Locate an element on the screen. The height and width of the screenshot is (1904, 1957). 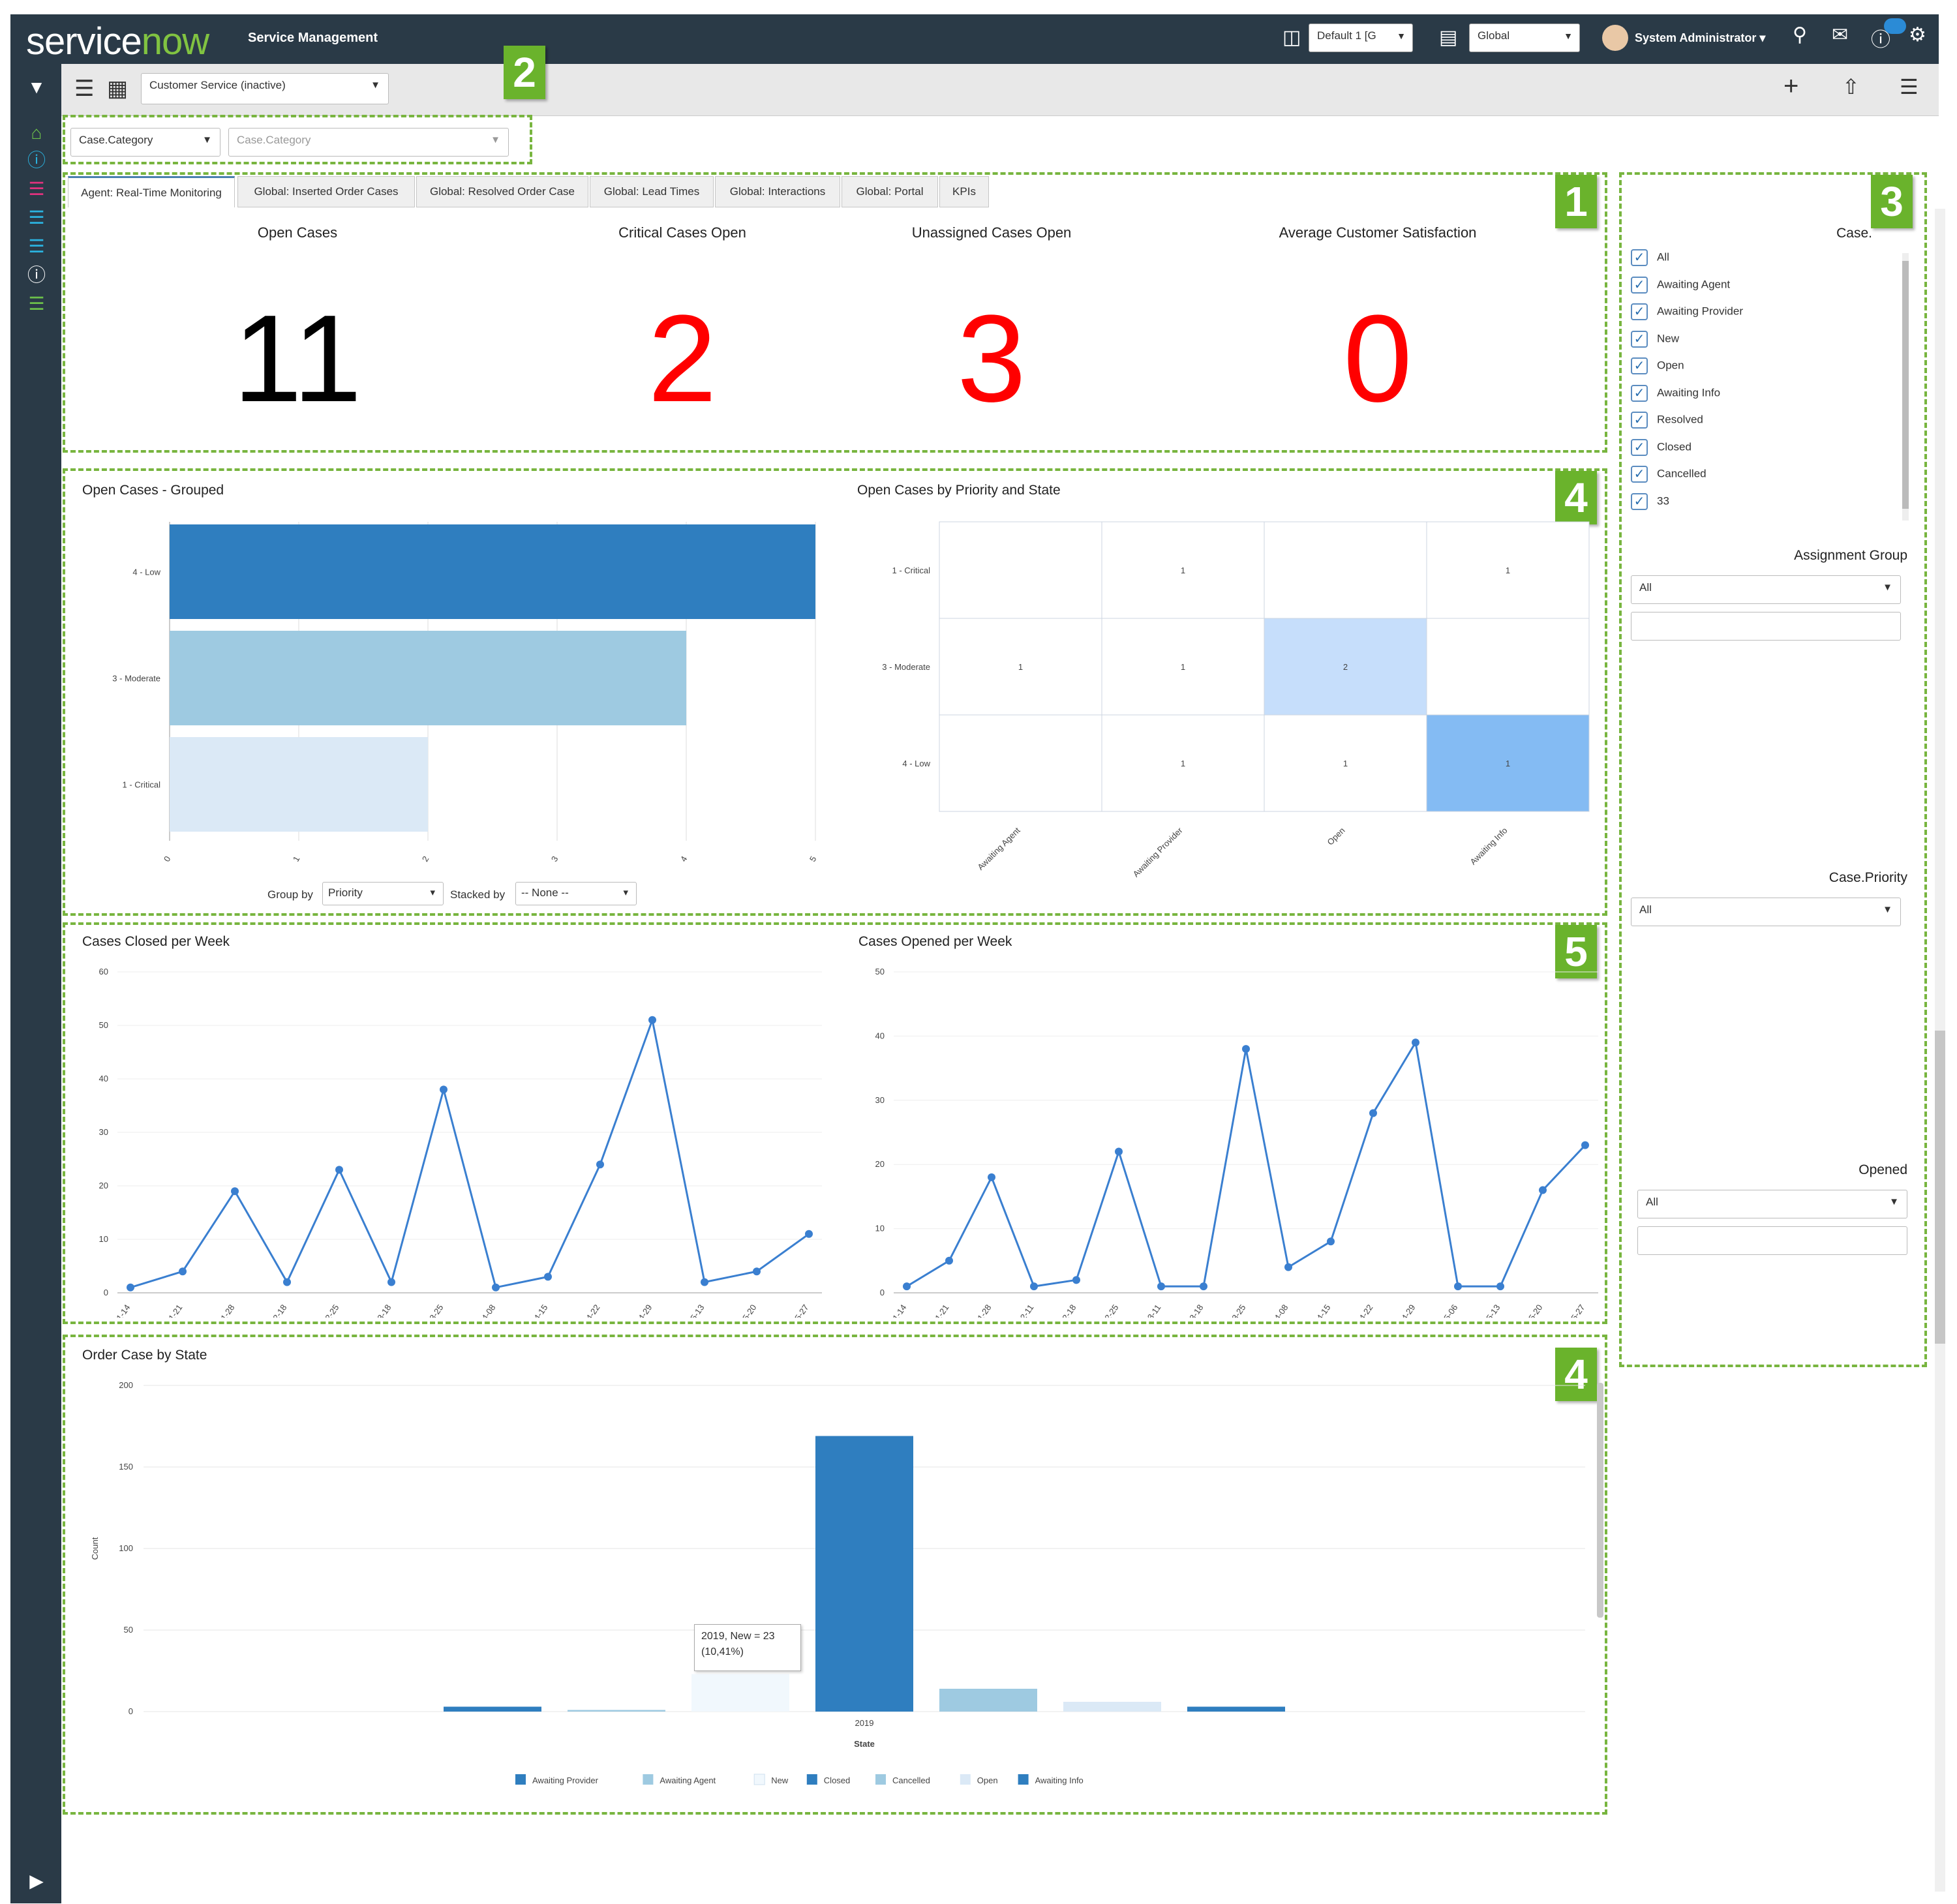
case-category-select: Case.Category ▼ is located at coordinates (145, 142).